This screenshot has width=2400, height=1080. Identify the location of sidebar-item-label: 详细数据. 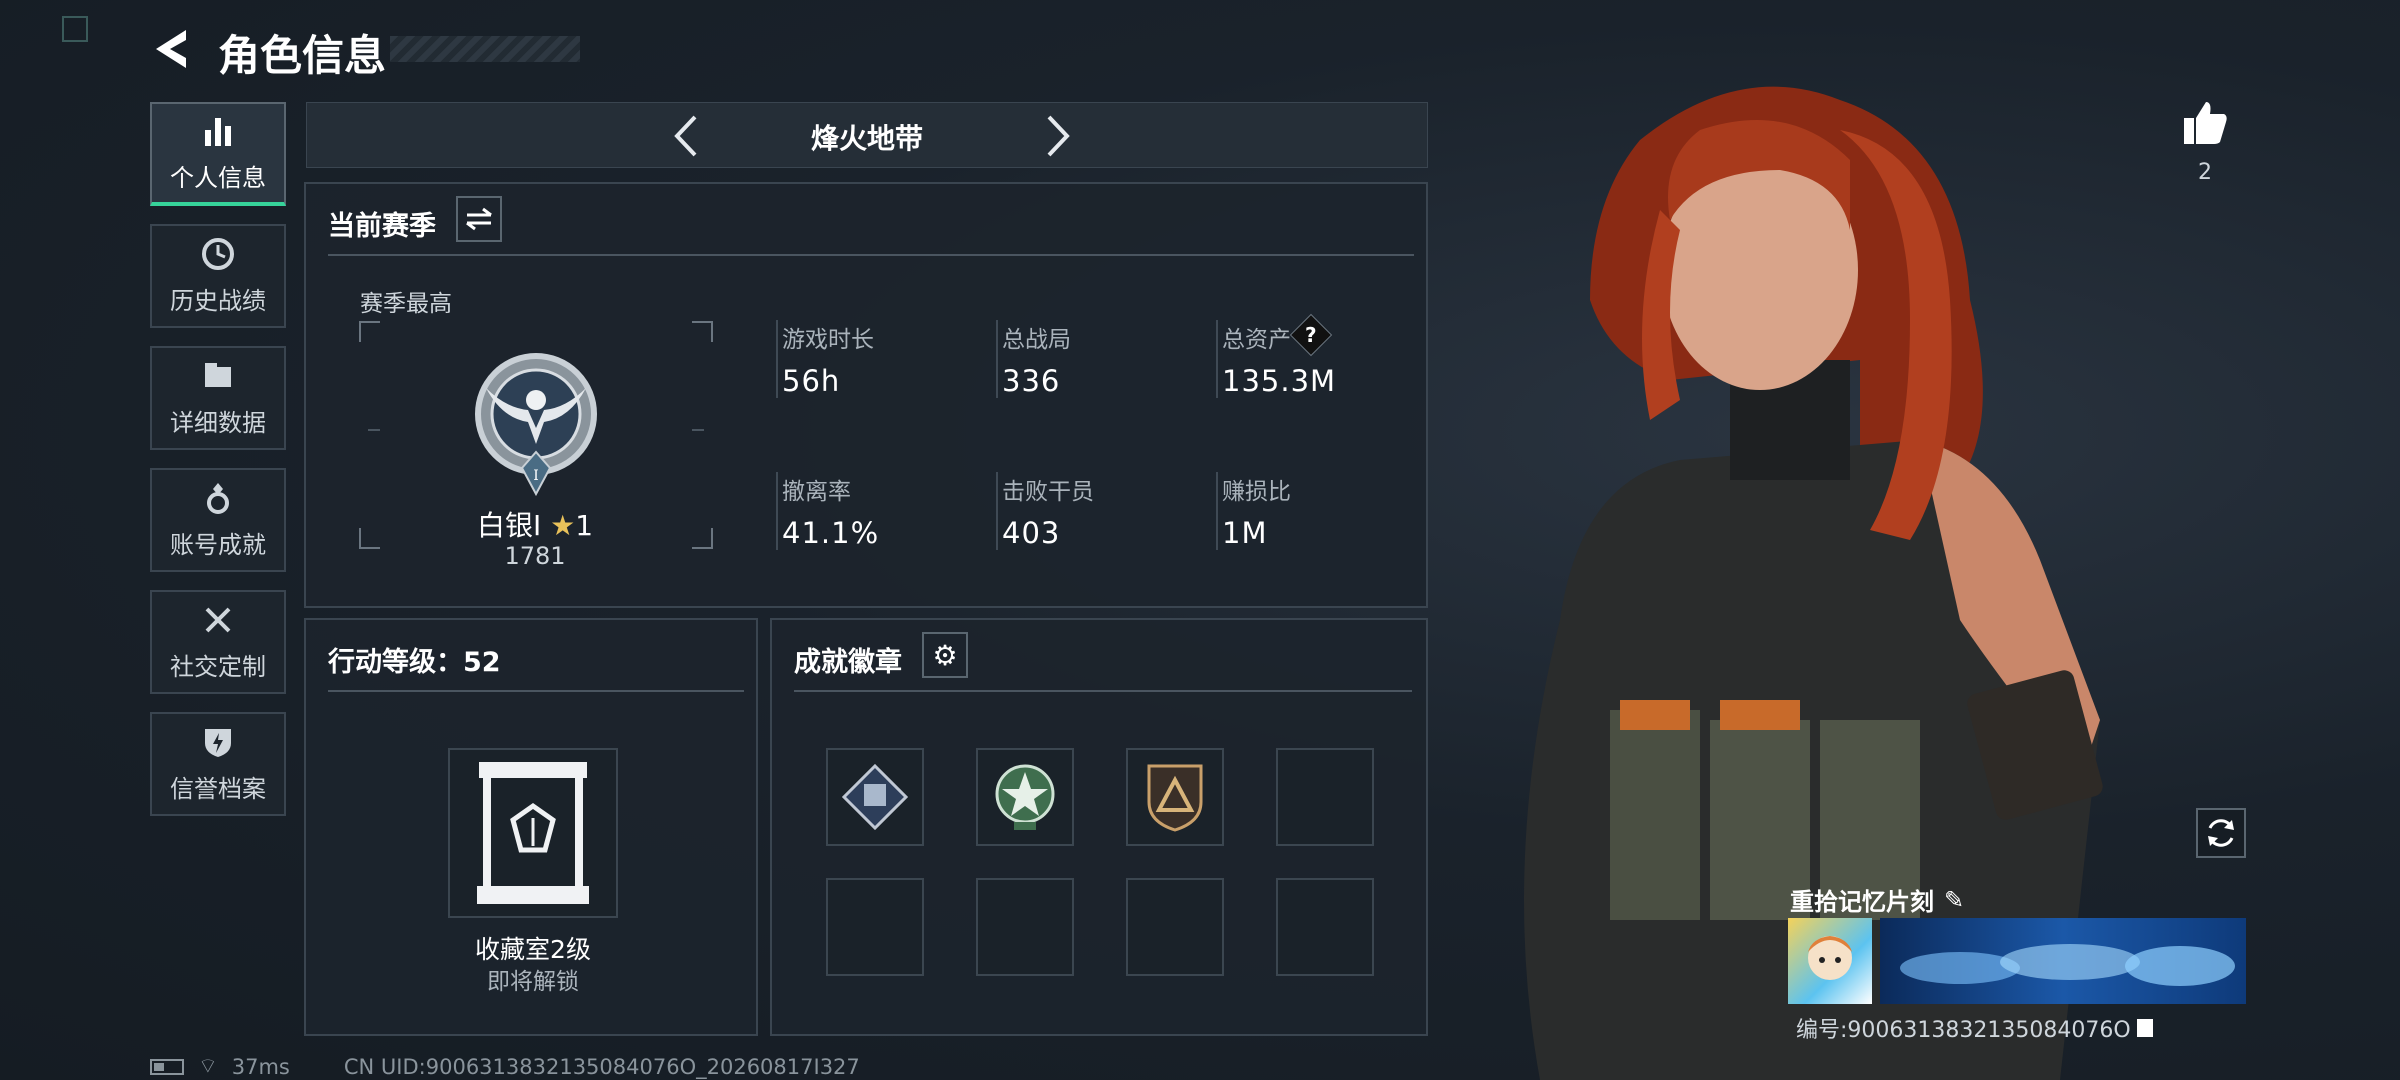
(218, 422).